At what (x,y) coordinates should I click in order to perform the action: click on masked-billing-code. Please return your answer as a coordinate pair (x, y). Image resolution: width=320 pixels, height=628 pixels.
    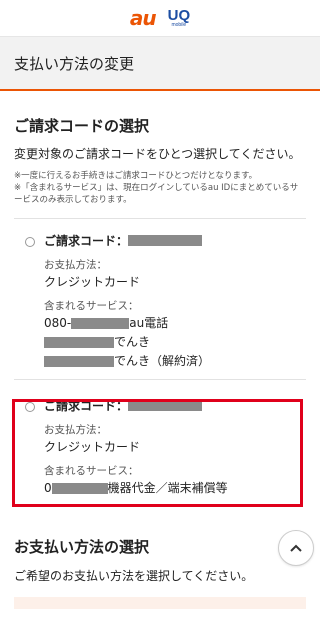
    Looking at the image, I should click on (165, 240).